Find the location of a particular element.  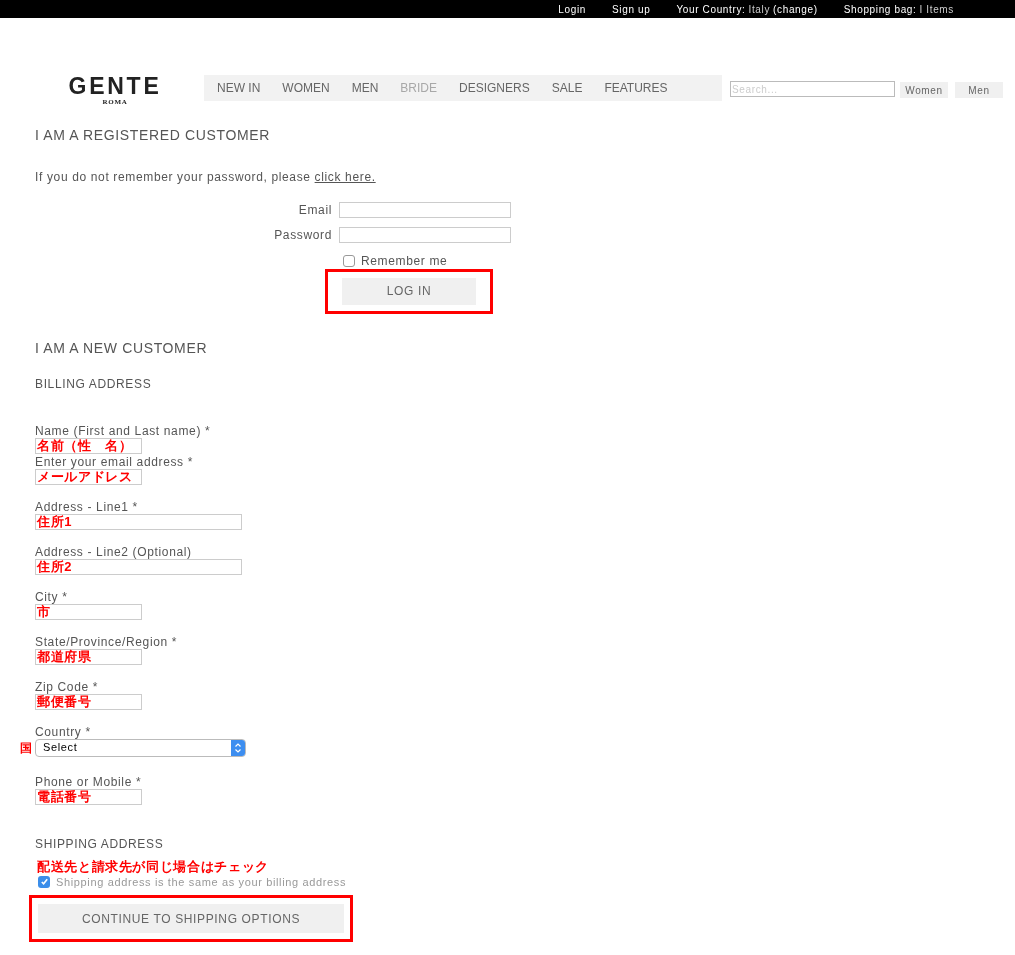

field-label: Zip Code * is located at coordinates (67, 686).